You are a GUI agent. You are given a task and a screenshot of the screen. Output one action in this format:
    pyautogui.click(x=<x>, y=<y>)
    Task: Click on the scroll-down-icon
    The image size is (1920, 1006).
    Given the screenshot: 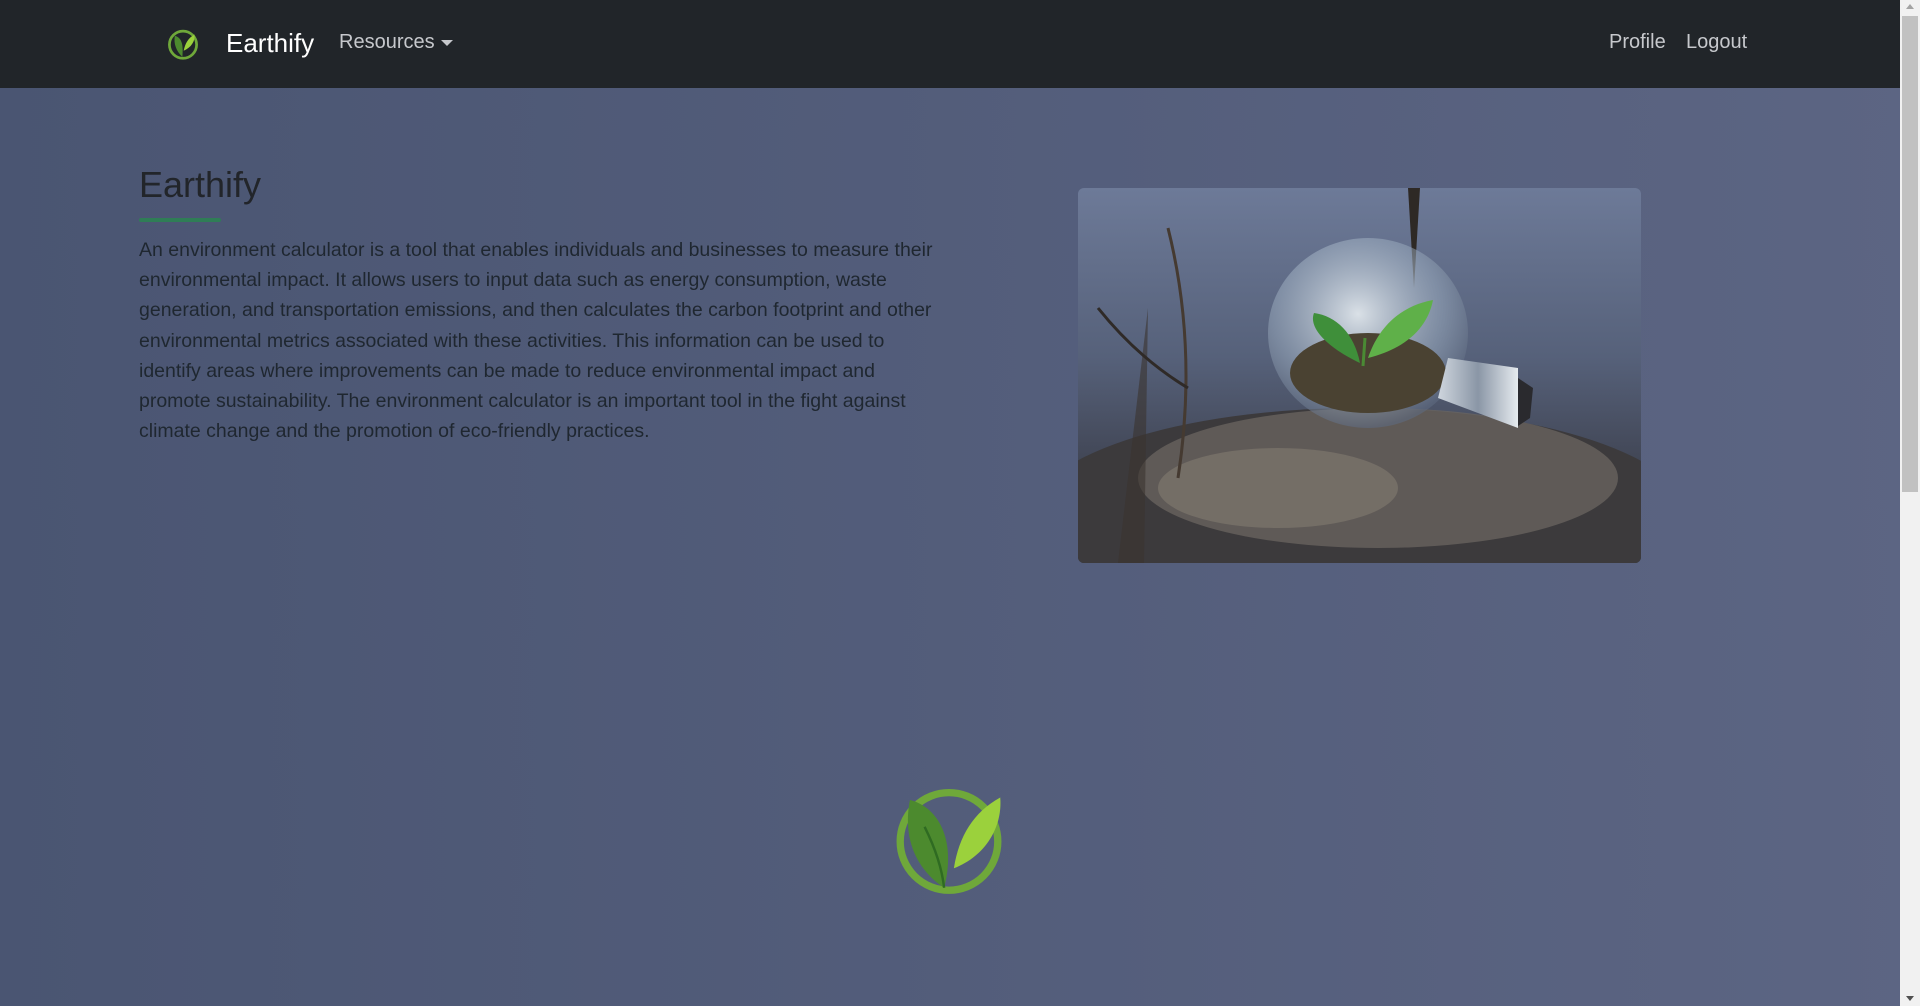 What is the action you would take?
    pyautogui.click(x=1910, y=998)
    